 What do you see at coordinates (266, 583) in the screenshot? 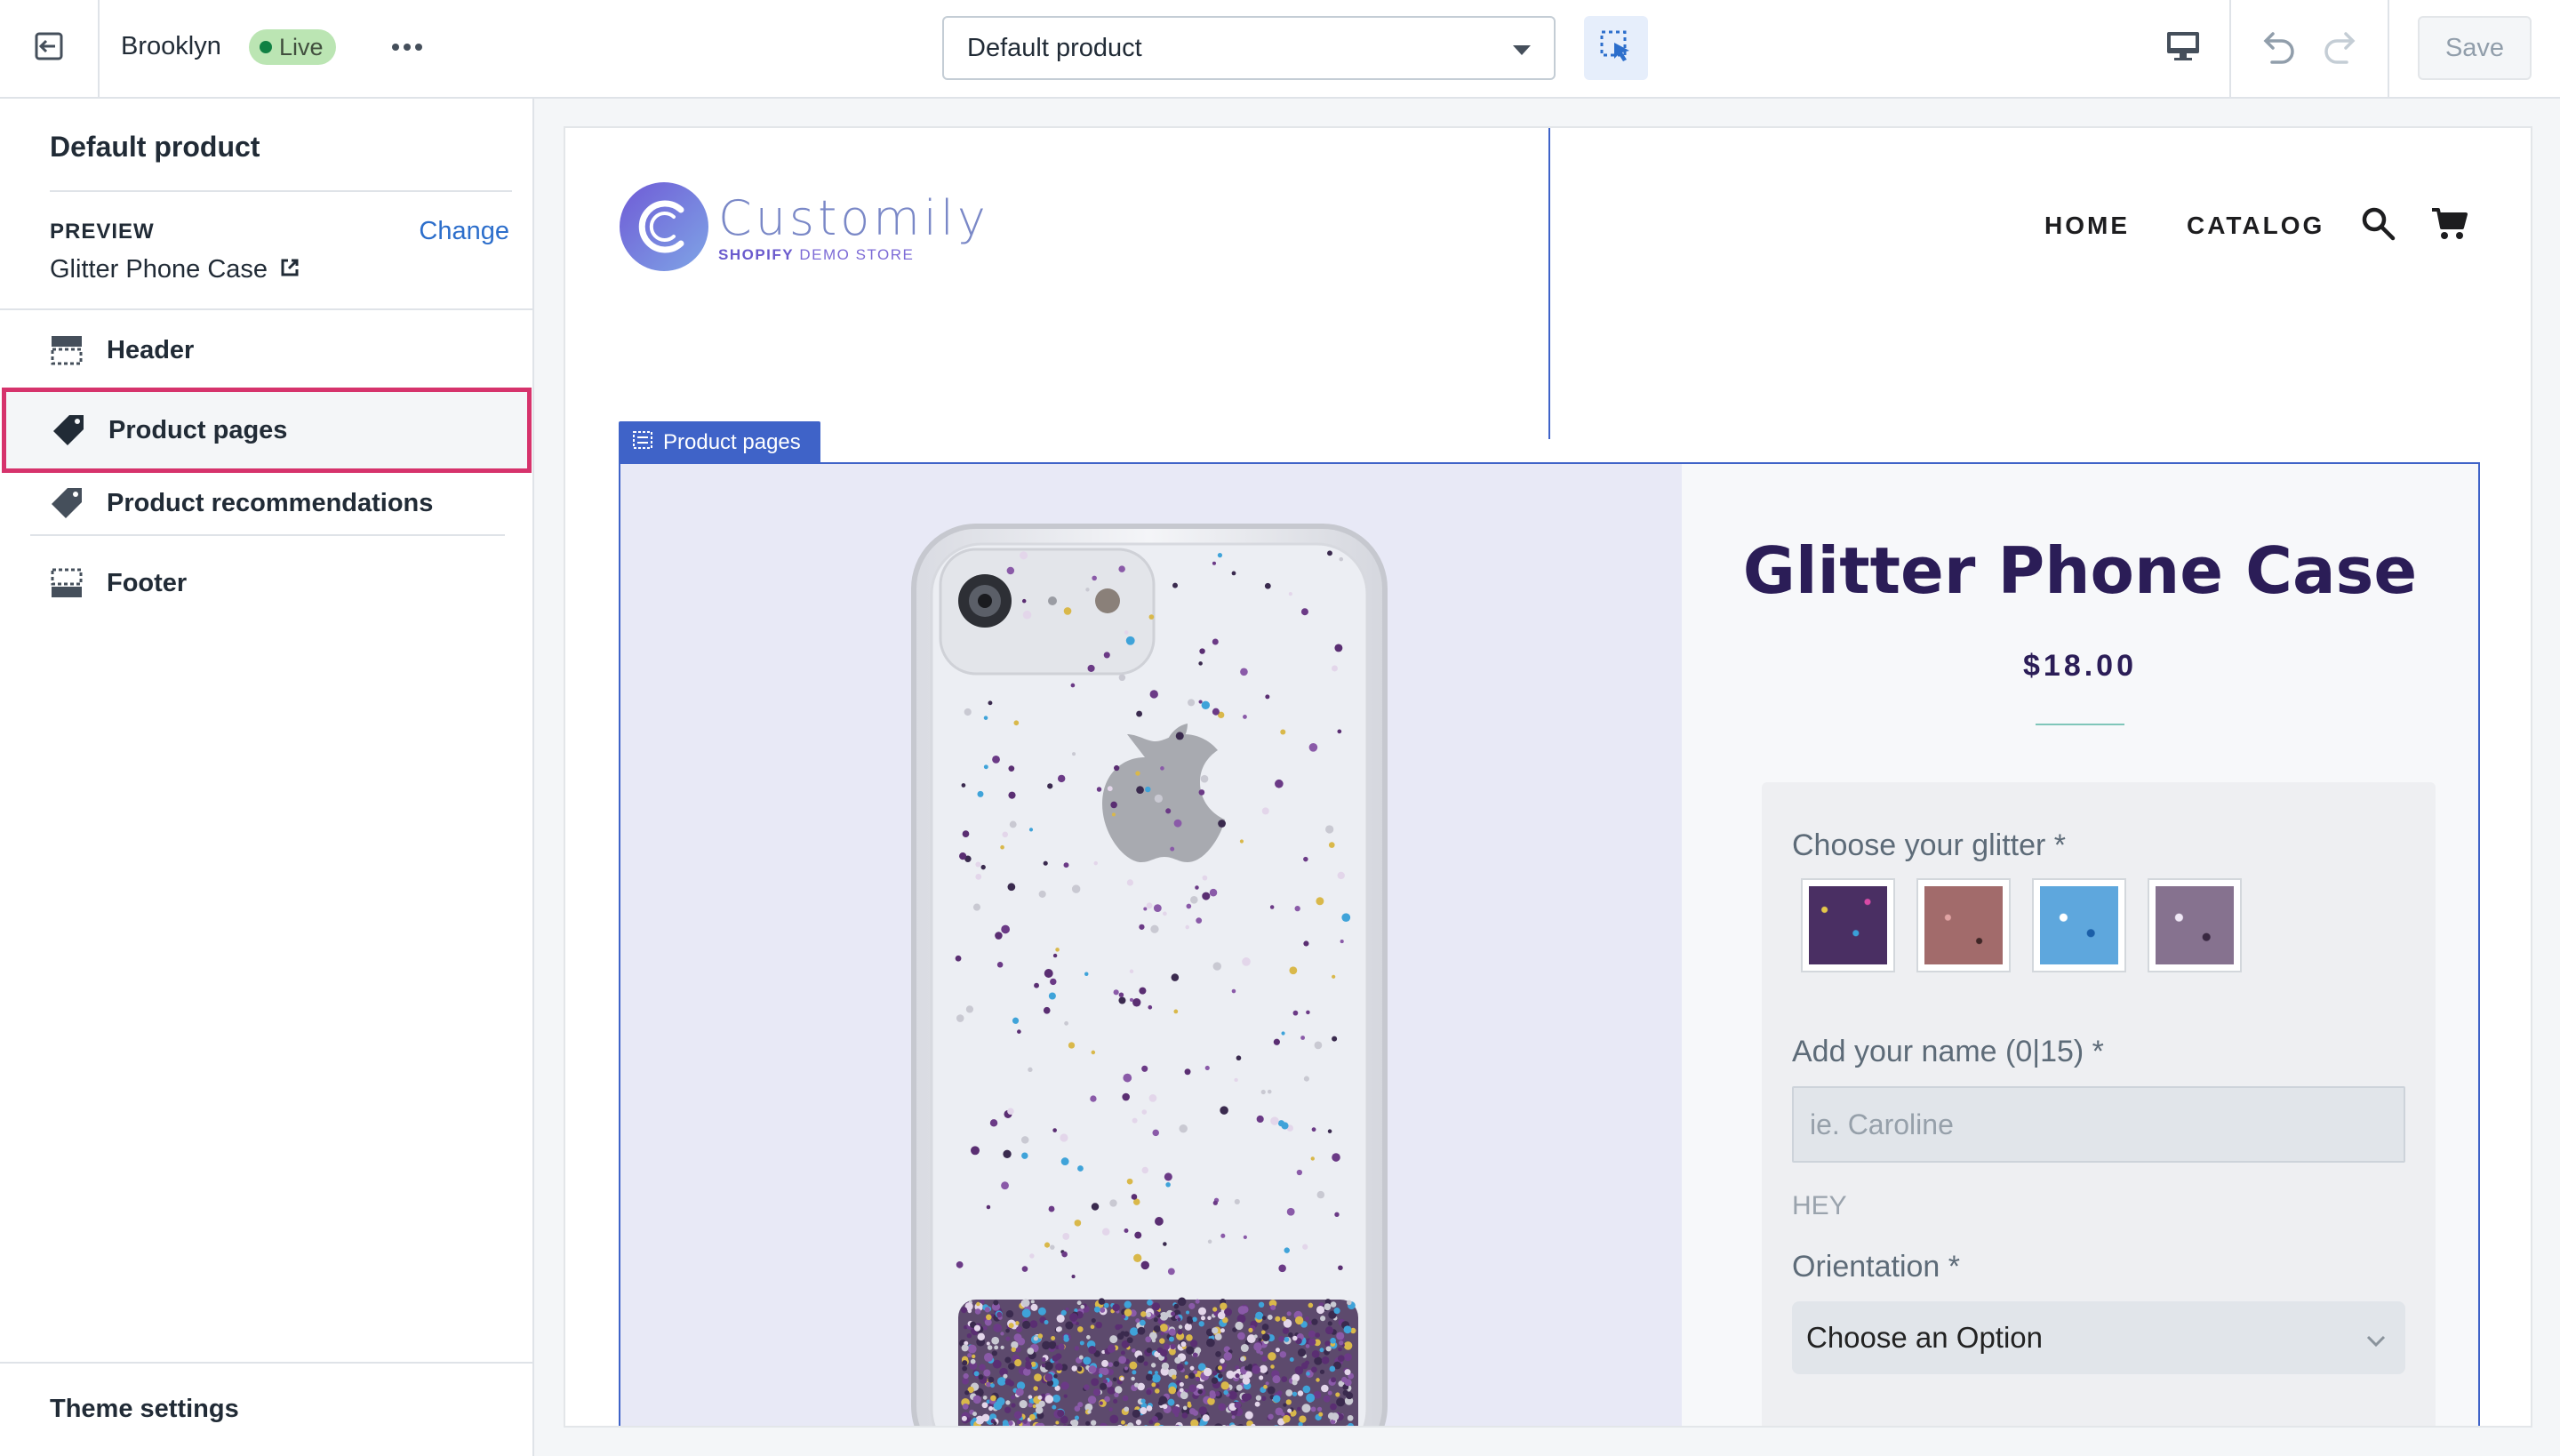
I see `sidebar-item-footer: Footer` at bounding box center [266, 583].